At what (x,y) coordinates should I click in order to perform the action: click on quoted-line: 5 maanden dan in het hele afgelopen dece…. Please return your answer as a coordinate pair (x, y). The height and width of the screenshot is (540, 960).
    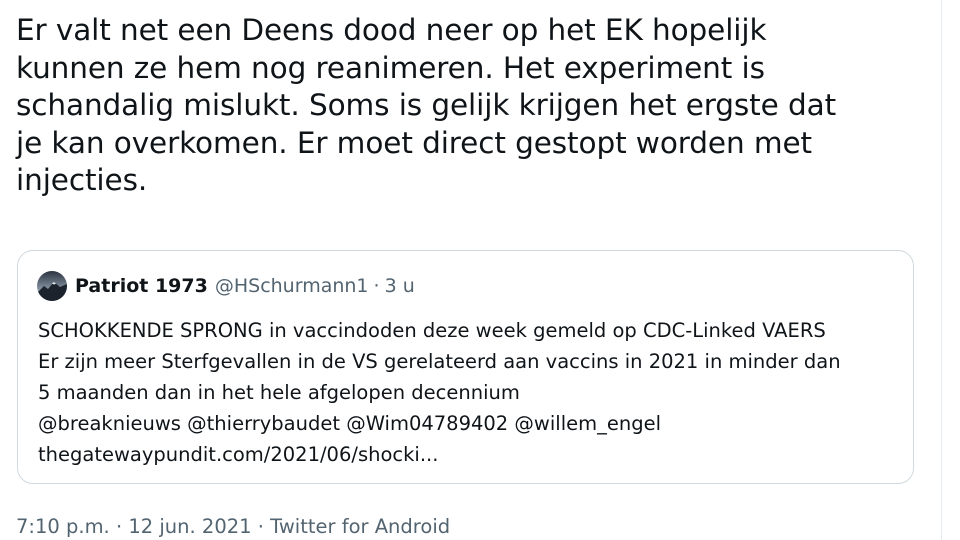
    Looking at the image, I should click on (279, 392).